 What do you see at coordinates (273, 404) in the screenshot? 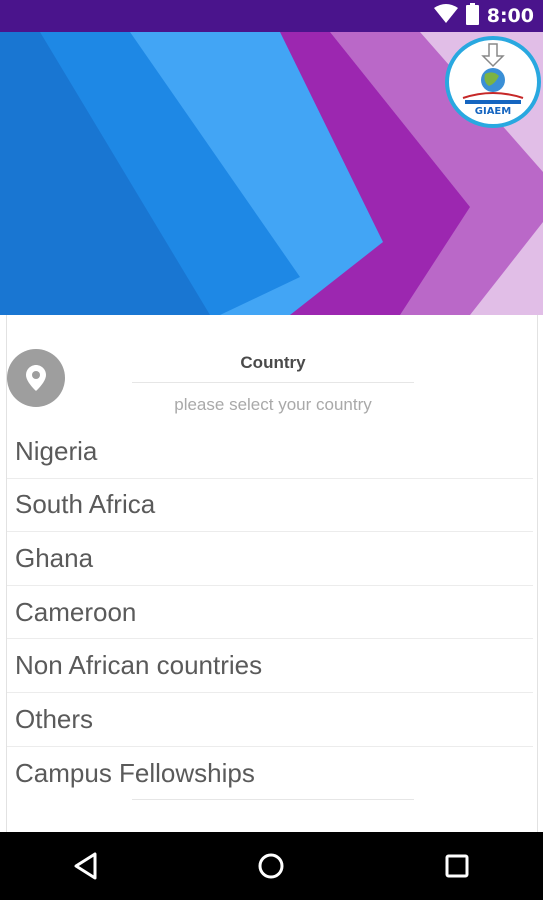
I see `country-subtitle: please select your country` at bounding box center [273, 404].